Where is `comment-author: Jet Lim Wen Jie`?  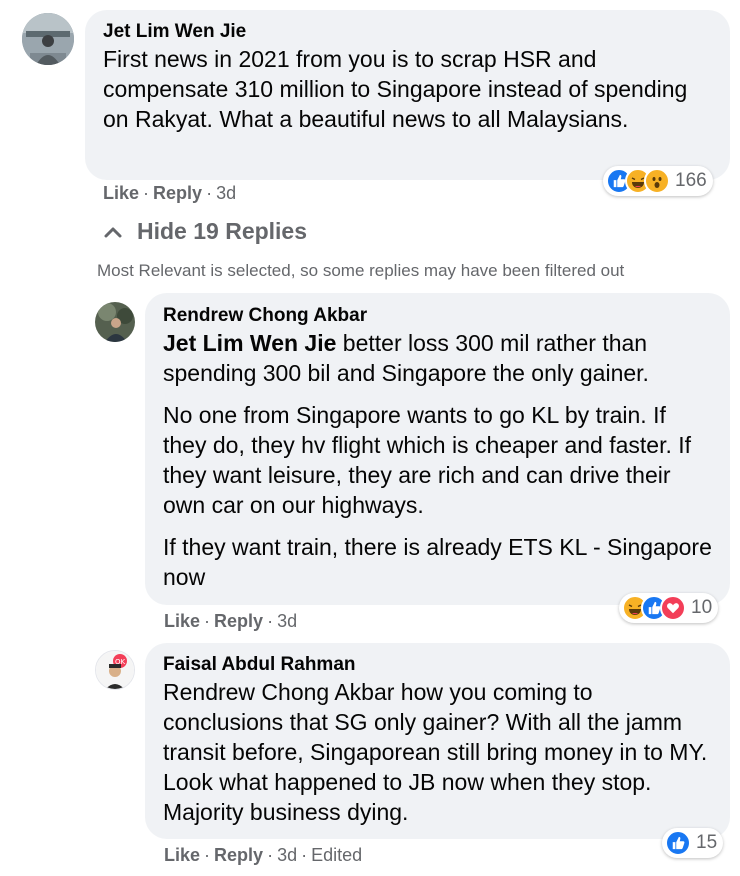 comment-author: Jet Lim Wen Jie is located at coordinates (407, 32).